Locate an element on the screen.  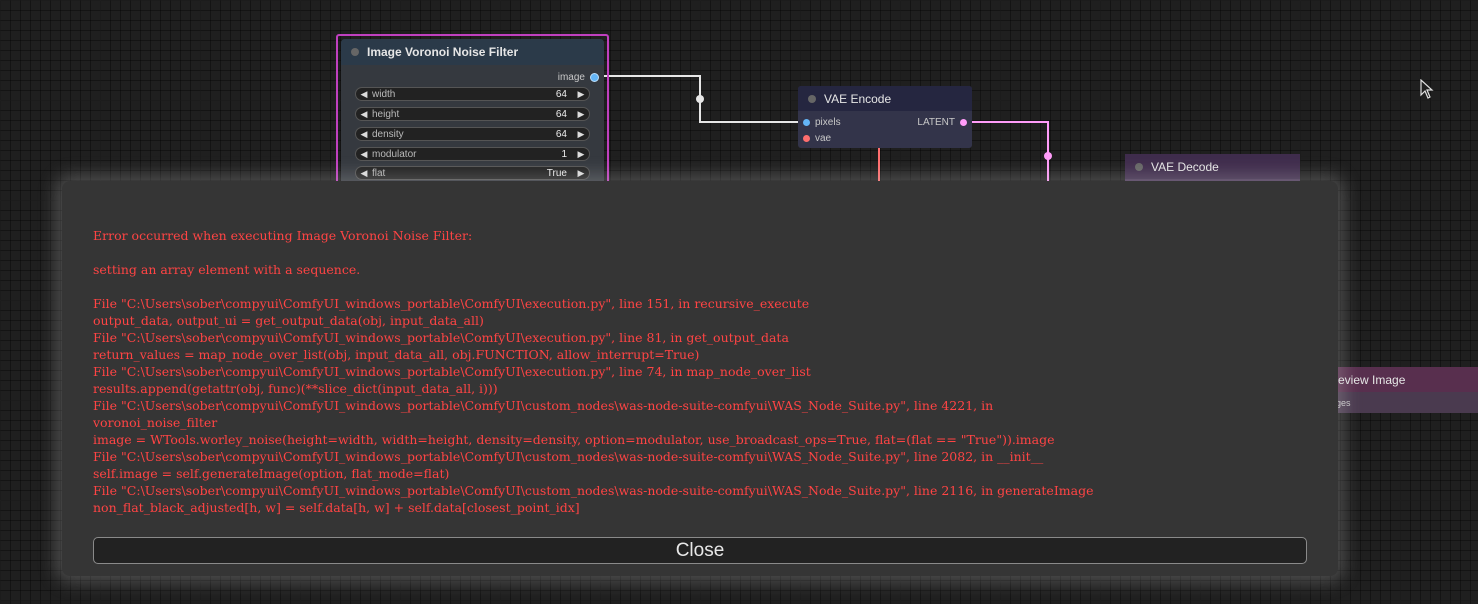
latent-output-label: LATENT is located at coordinates (936, 122).